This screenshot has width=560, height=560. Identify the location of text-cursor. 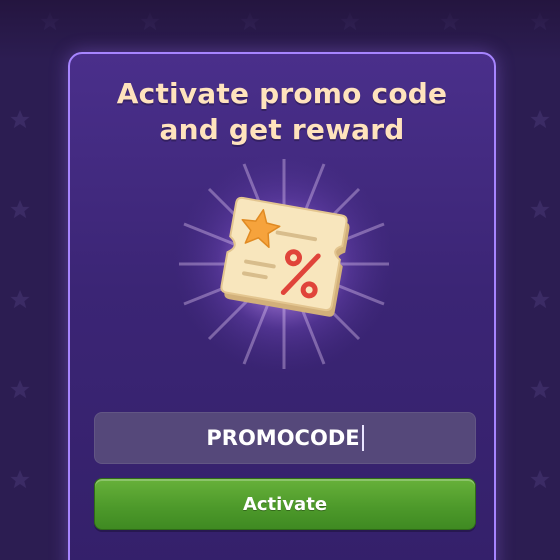
(362, 438).